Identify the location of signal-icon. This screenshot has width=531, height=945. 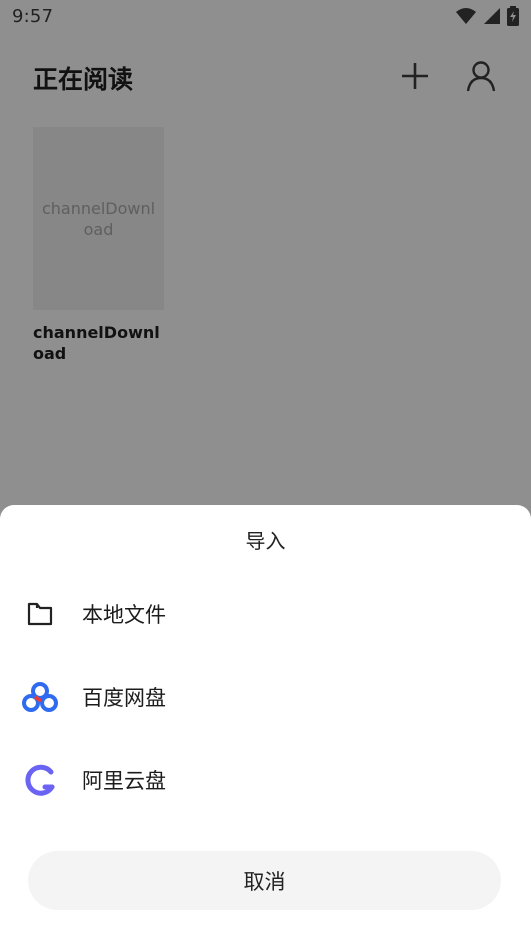
(492, 16).